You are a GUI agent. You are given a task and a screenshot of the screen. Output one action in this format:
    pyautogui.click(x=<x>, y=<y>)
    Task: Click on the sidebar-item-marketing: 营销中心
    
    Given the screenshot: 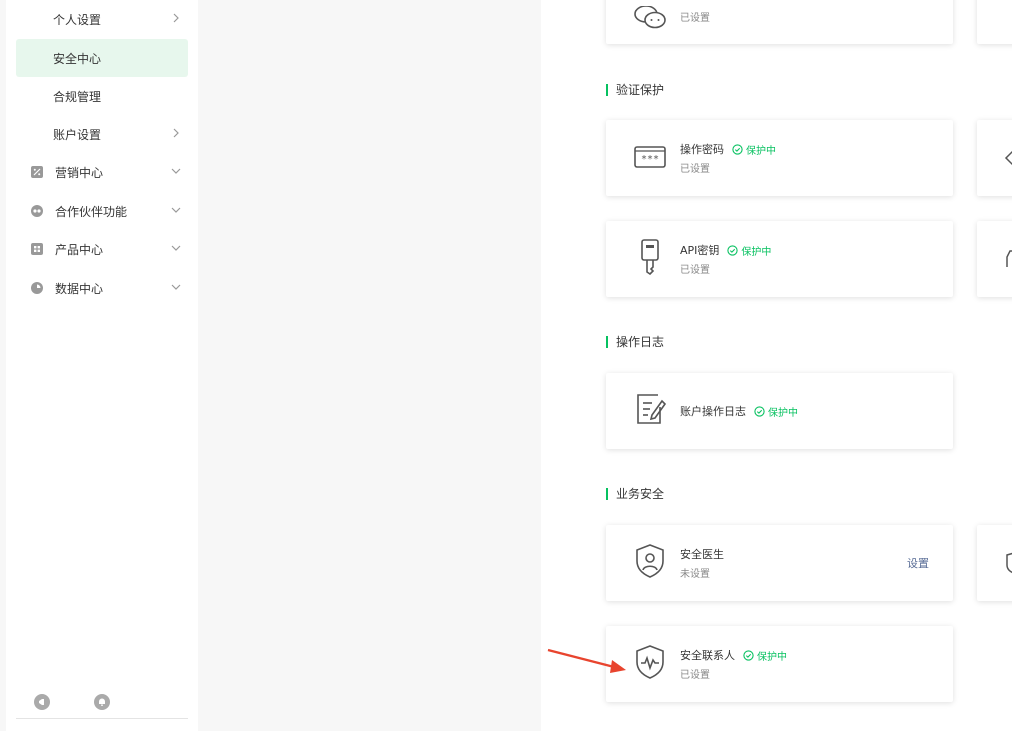 What is the action you would take?
    pyautogui.click(x=102, y=172)
    